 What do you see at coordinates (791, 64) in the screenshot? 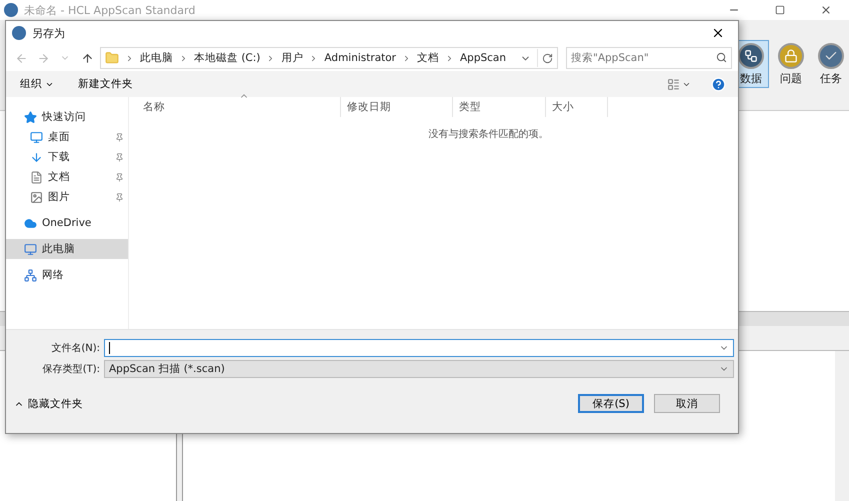
I see `ribbon-button: 问题` at bounding box center [791, 64].